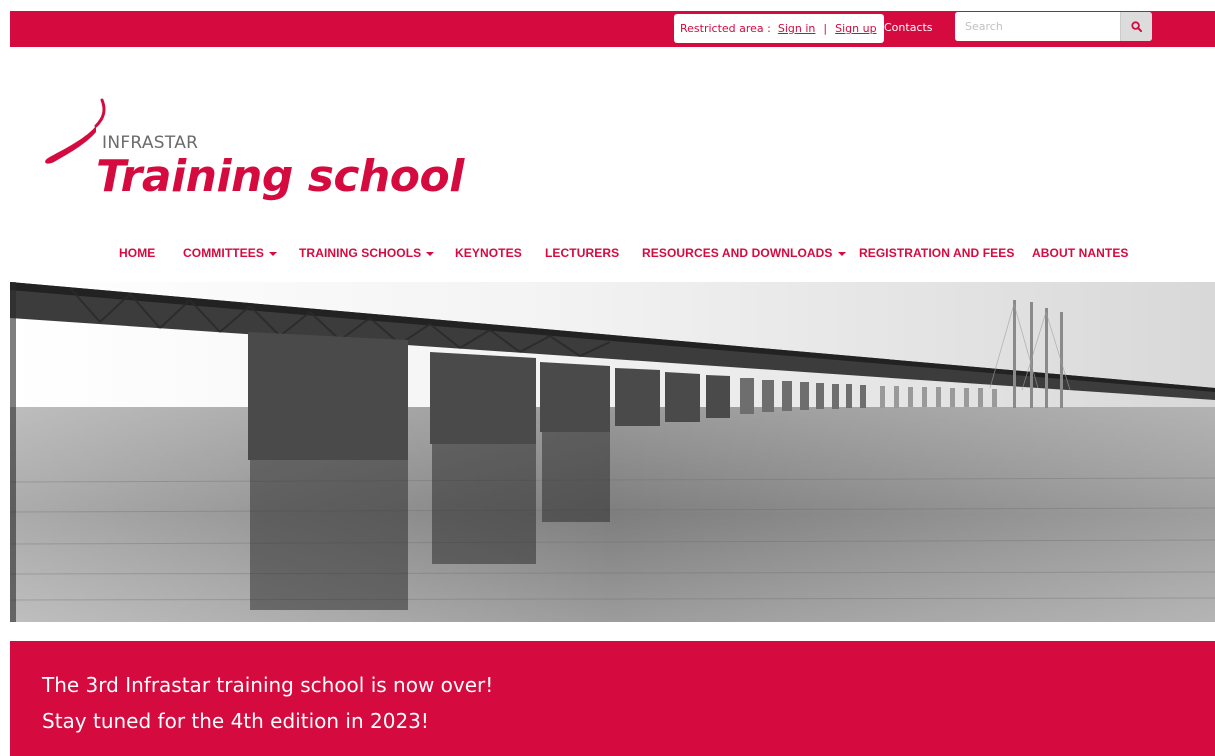  I want to click on site-logo: INFRASTAR Training school, so click(252, 157).